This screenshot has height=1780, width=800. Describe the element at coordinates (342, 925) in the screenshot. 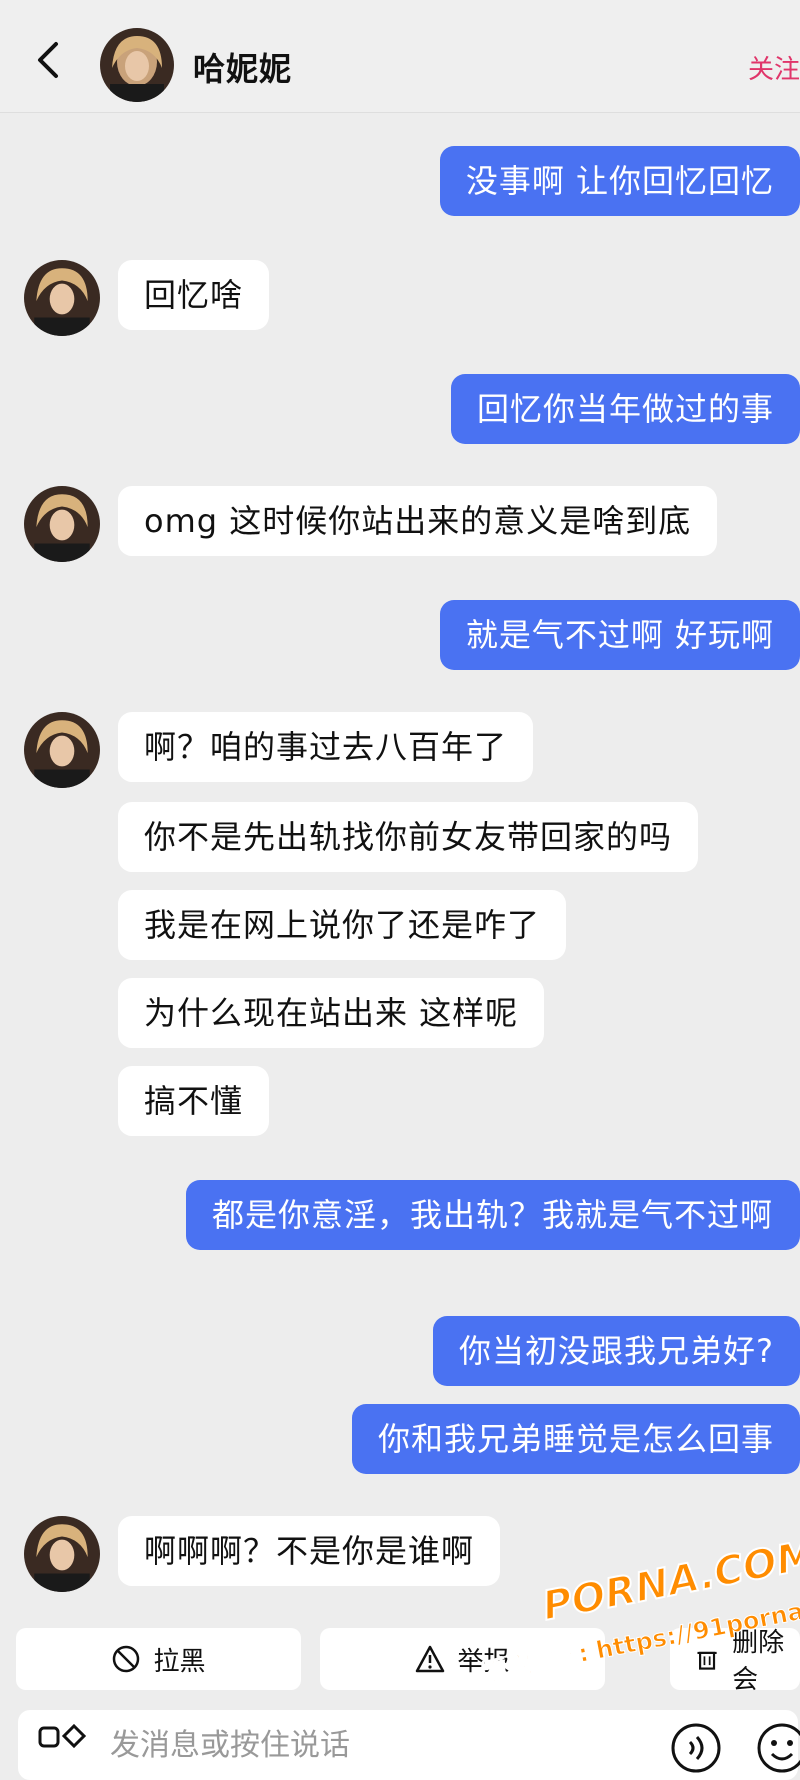

I see `message-incoming: 我是在网上说你了还是咋了` at that location.